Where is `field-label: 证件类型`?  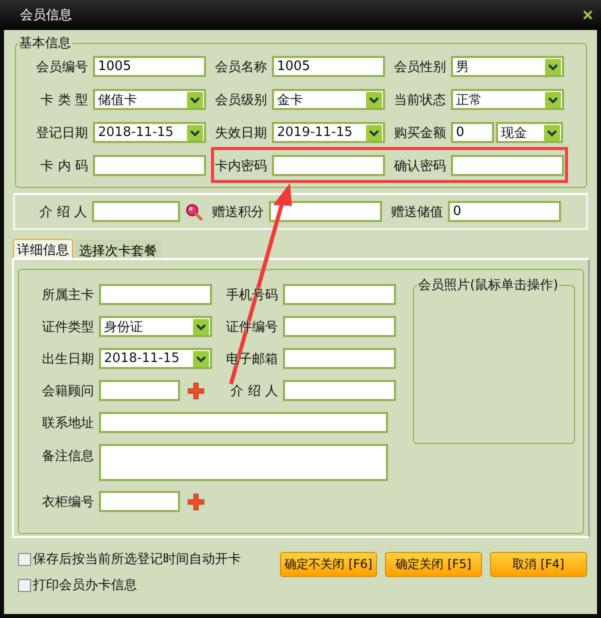 field-label: 证件类型 is located at coordinates (67, 327).